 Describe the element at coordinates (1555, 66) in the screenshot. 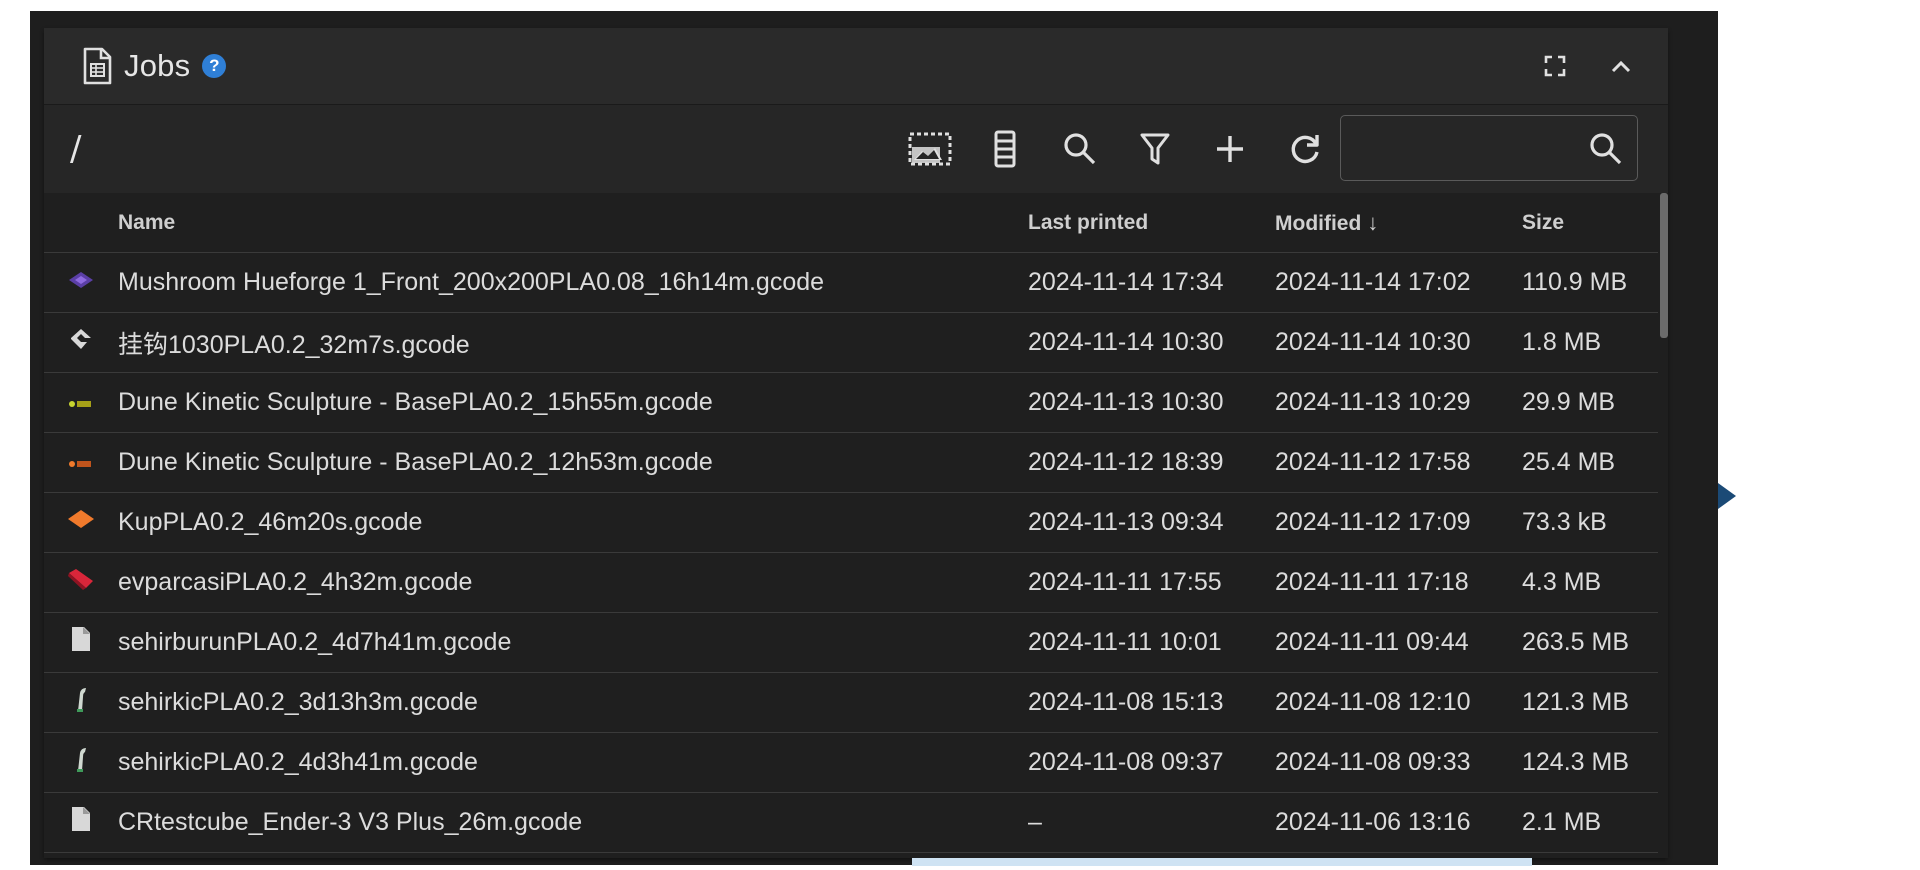

I see `fullscreen-icon` at that location.